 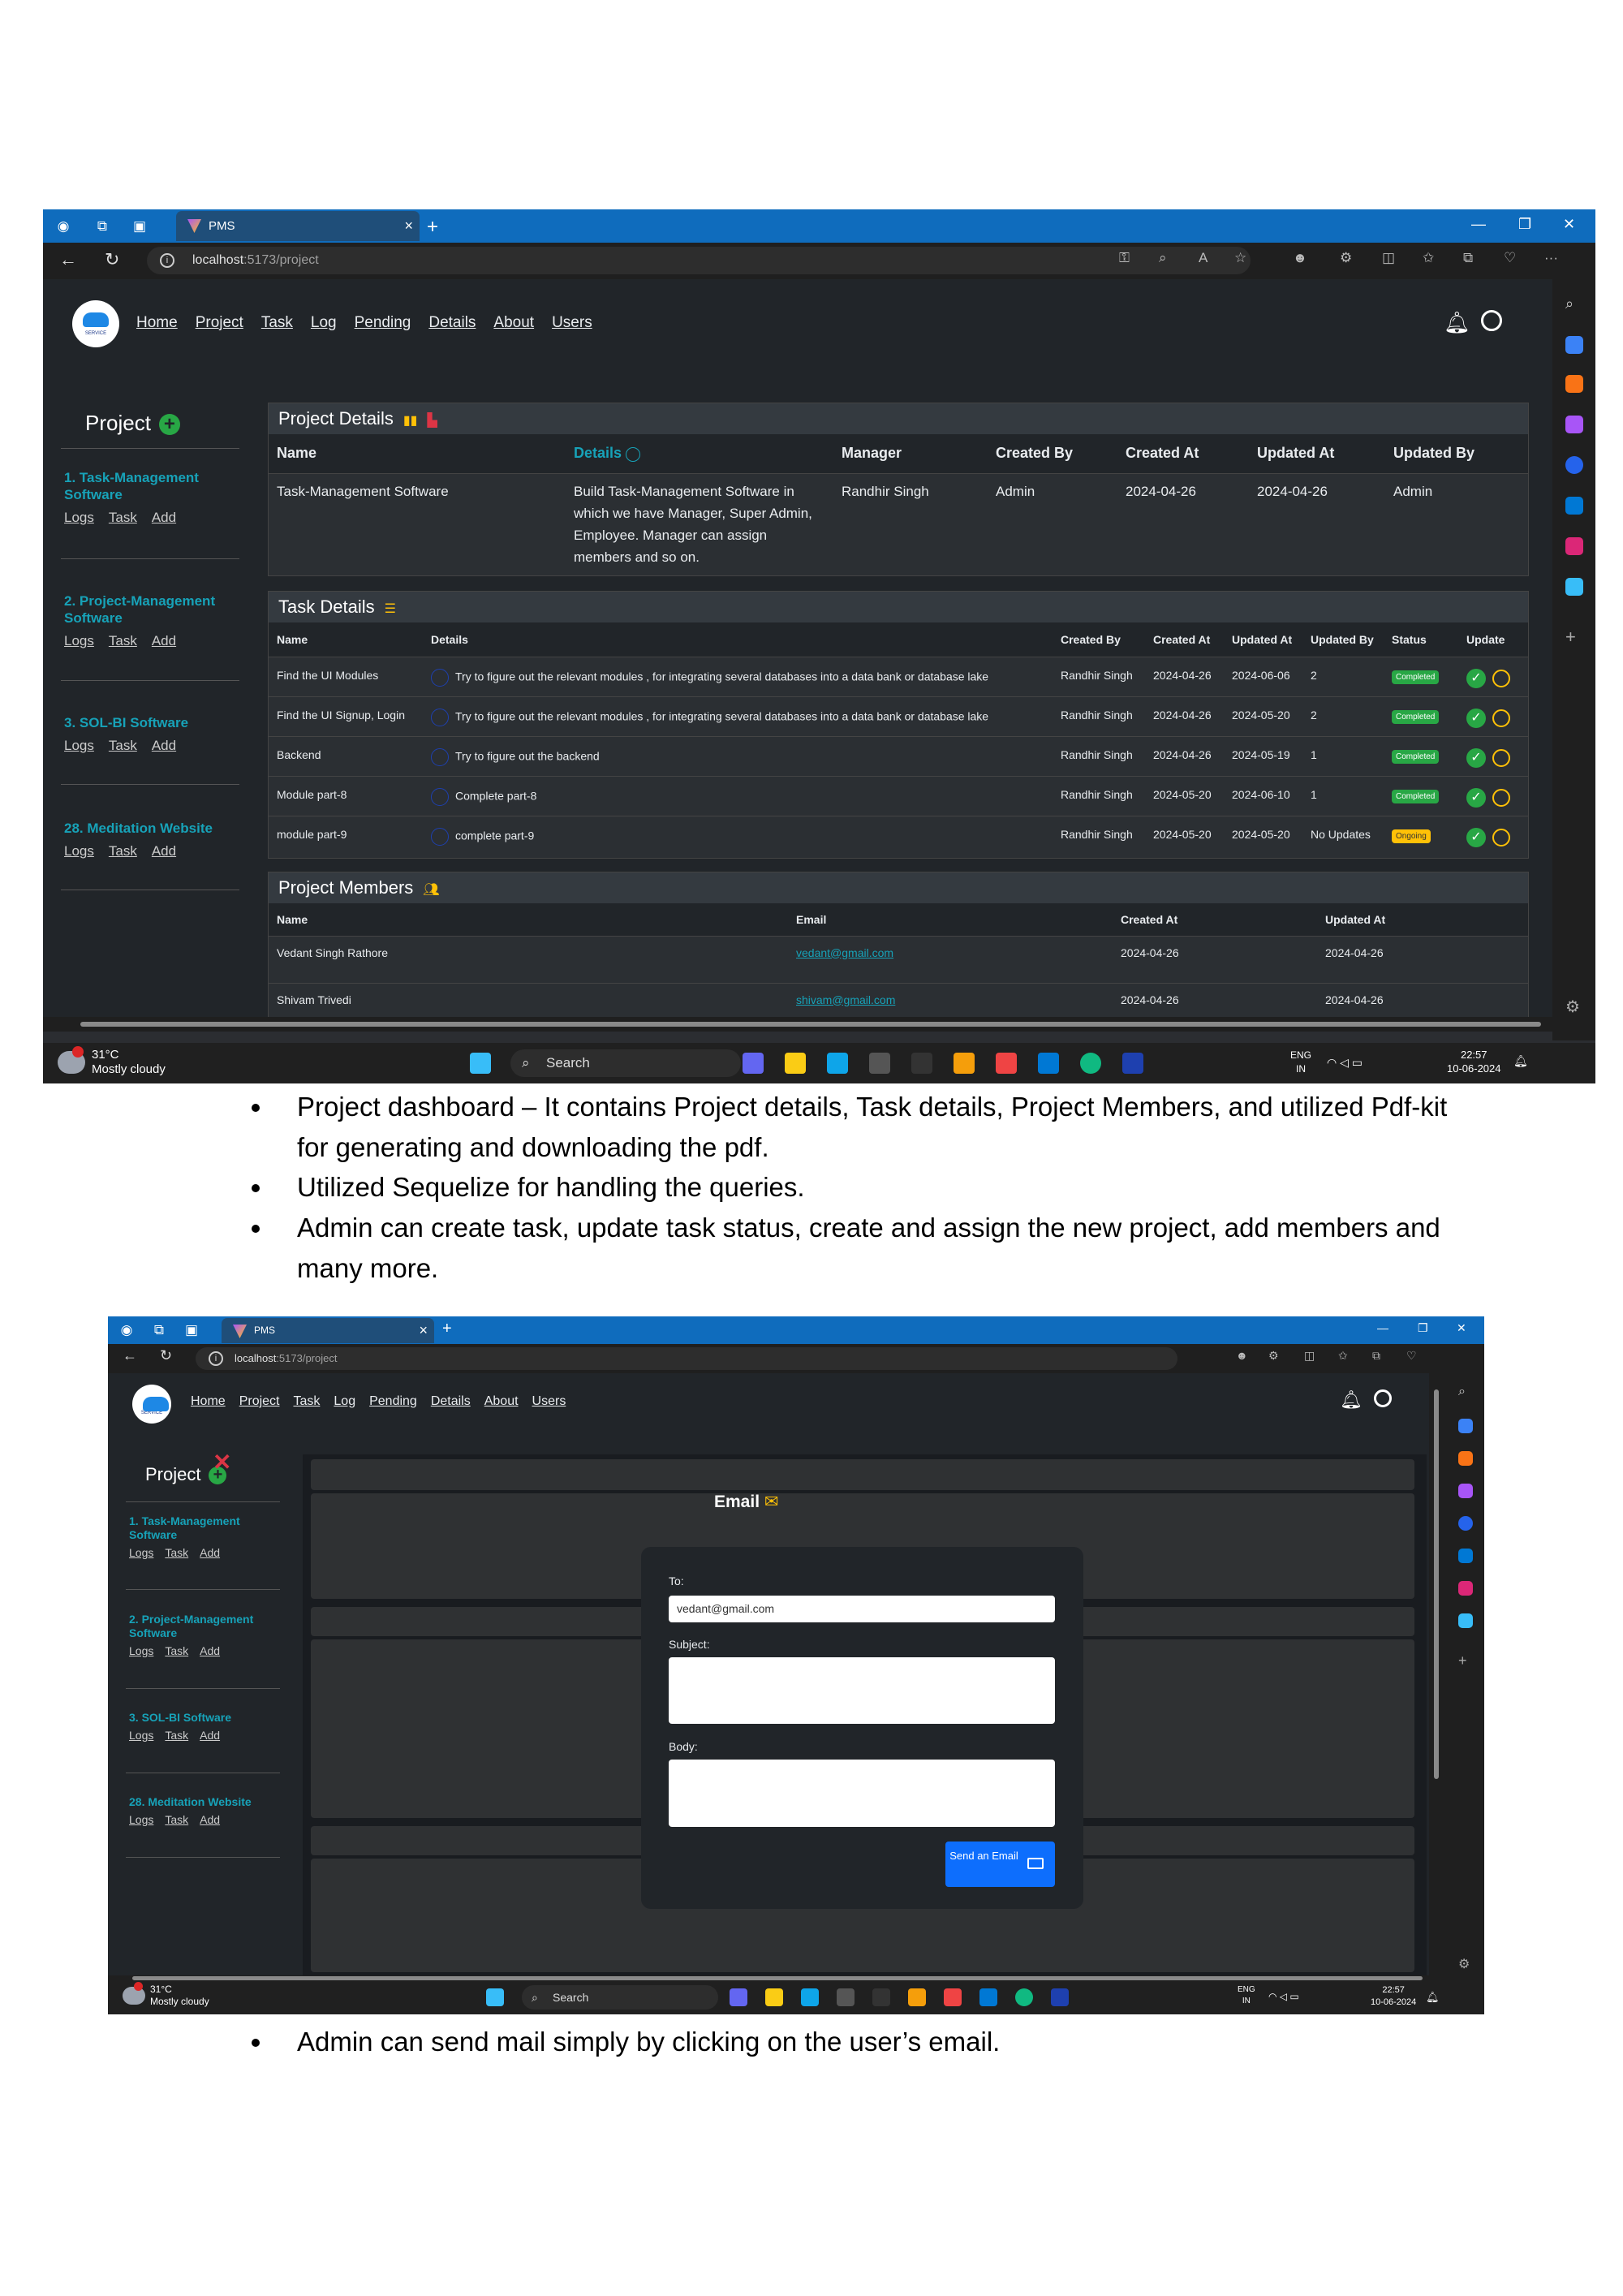 I want to click on wifi-volume-battery-icon: ◠ ◁ ▭, so click(x=1345, y=1063).